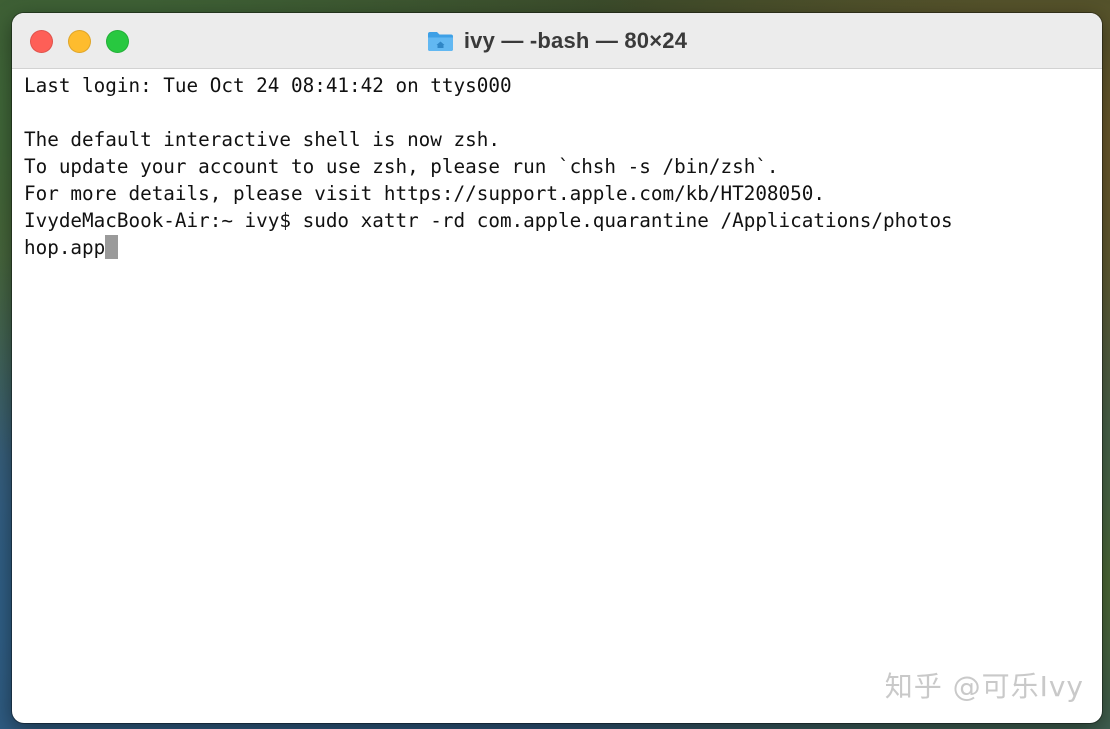 This screenshot has height=729, width=1110. Describe the element at coordinates (65, 247) in the screenshot. I see `terminal-input-text: hop.app` at that location.